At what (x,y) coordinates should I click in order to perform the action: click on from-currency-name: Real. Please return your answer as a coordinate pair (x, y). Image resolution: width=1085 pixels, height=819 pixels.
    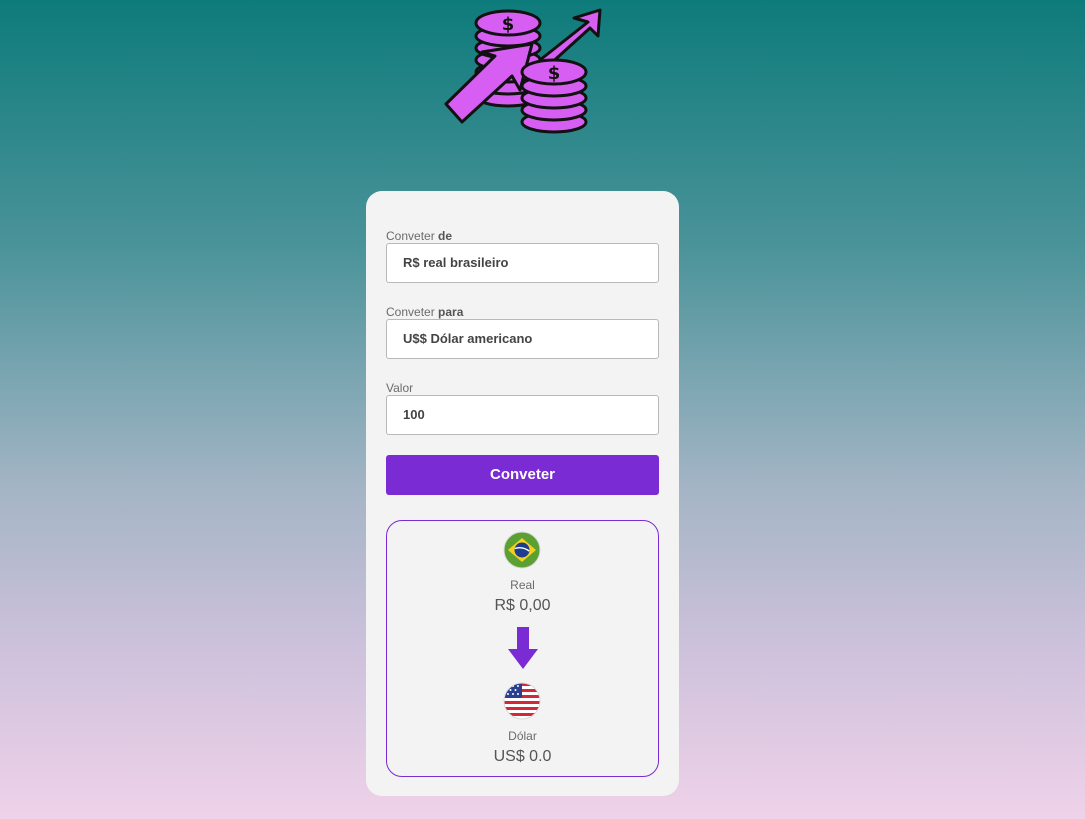
    Looking at the image, I should click on (522, 585).